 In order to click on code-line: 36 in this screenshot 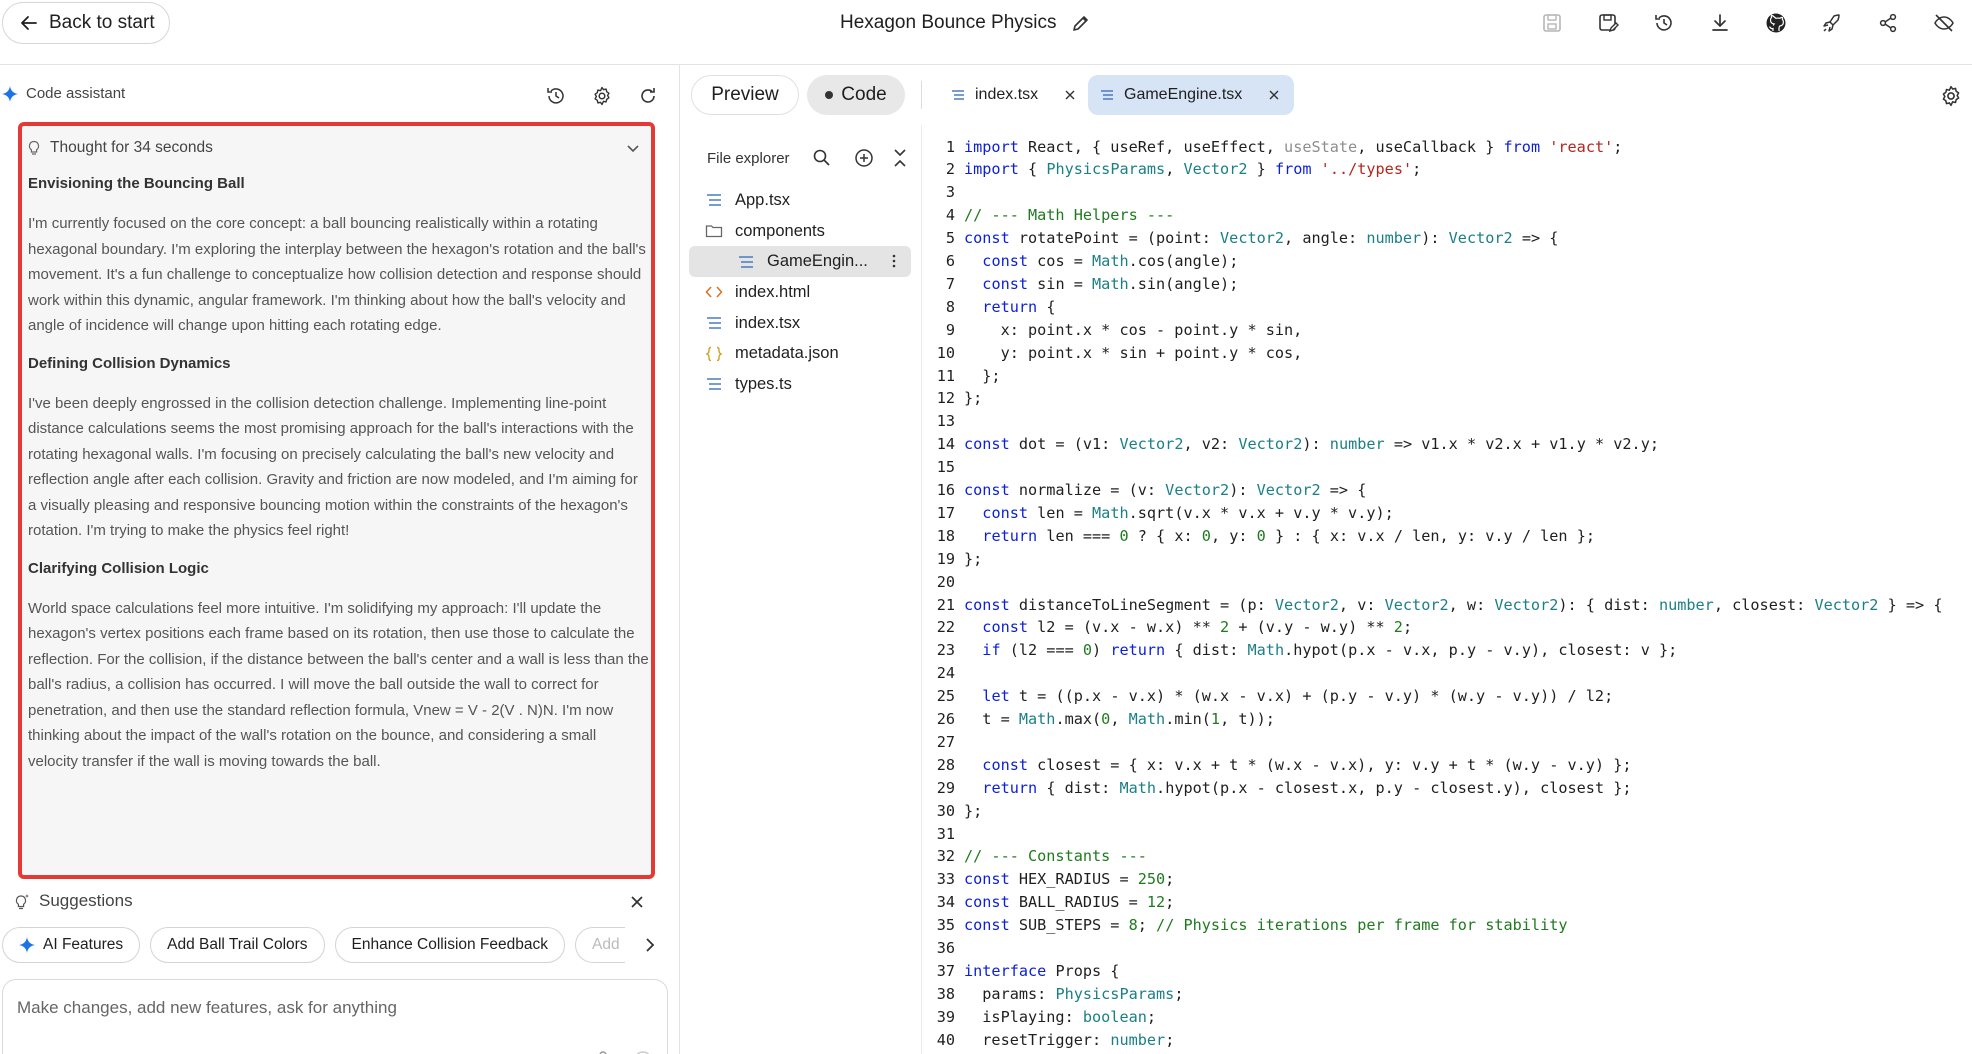, I will do `click(1447, 948)`.